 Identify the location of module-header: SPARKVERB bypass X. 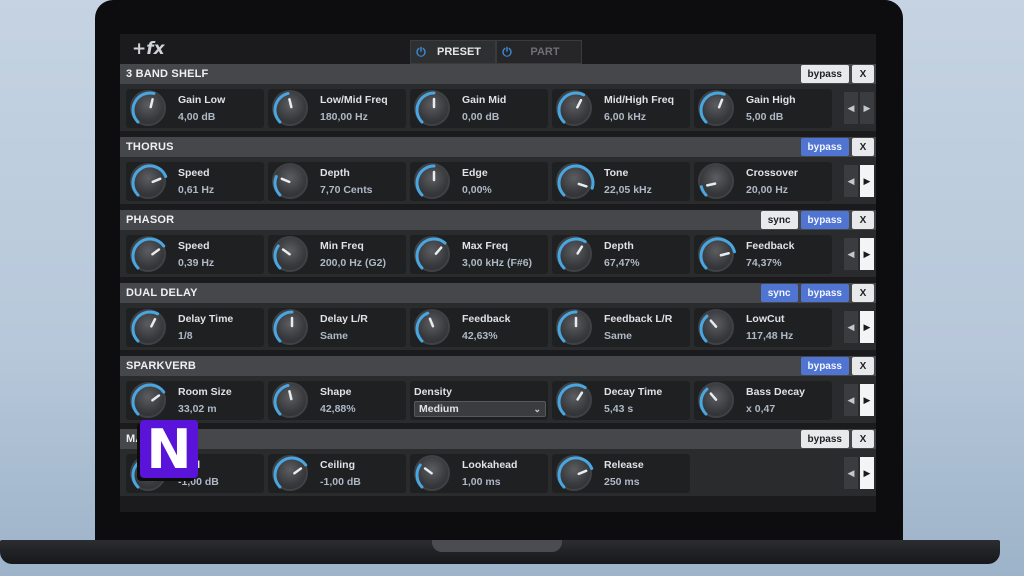
(498, 366).